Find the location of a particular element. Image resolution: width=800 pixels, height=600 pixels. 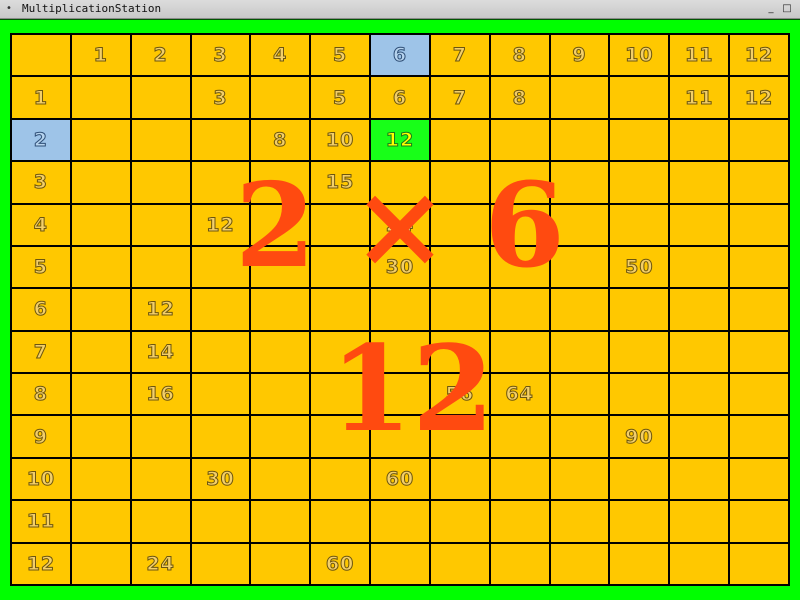

grid-cell-8x1 is located at coordinates (100, 394).